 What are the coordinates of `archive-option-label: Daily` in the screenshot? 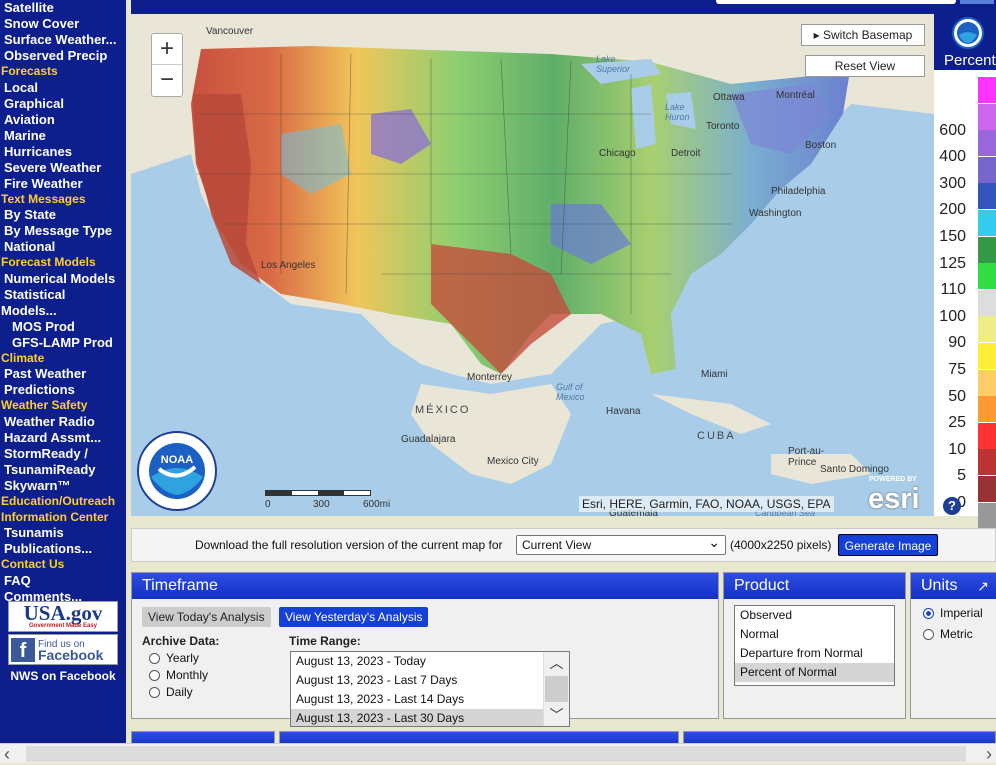 It's located at (179, 692).